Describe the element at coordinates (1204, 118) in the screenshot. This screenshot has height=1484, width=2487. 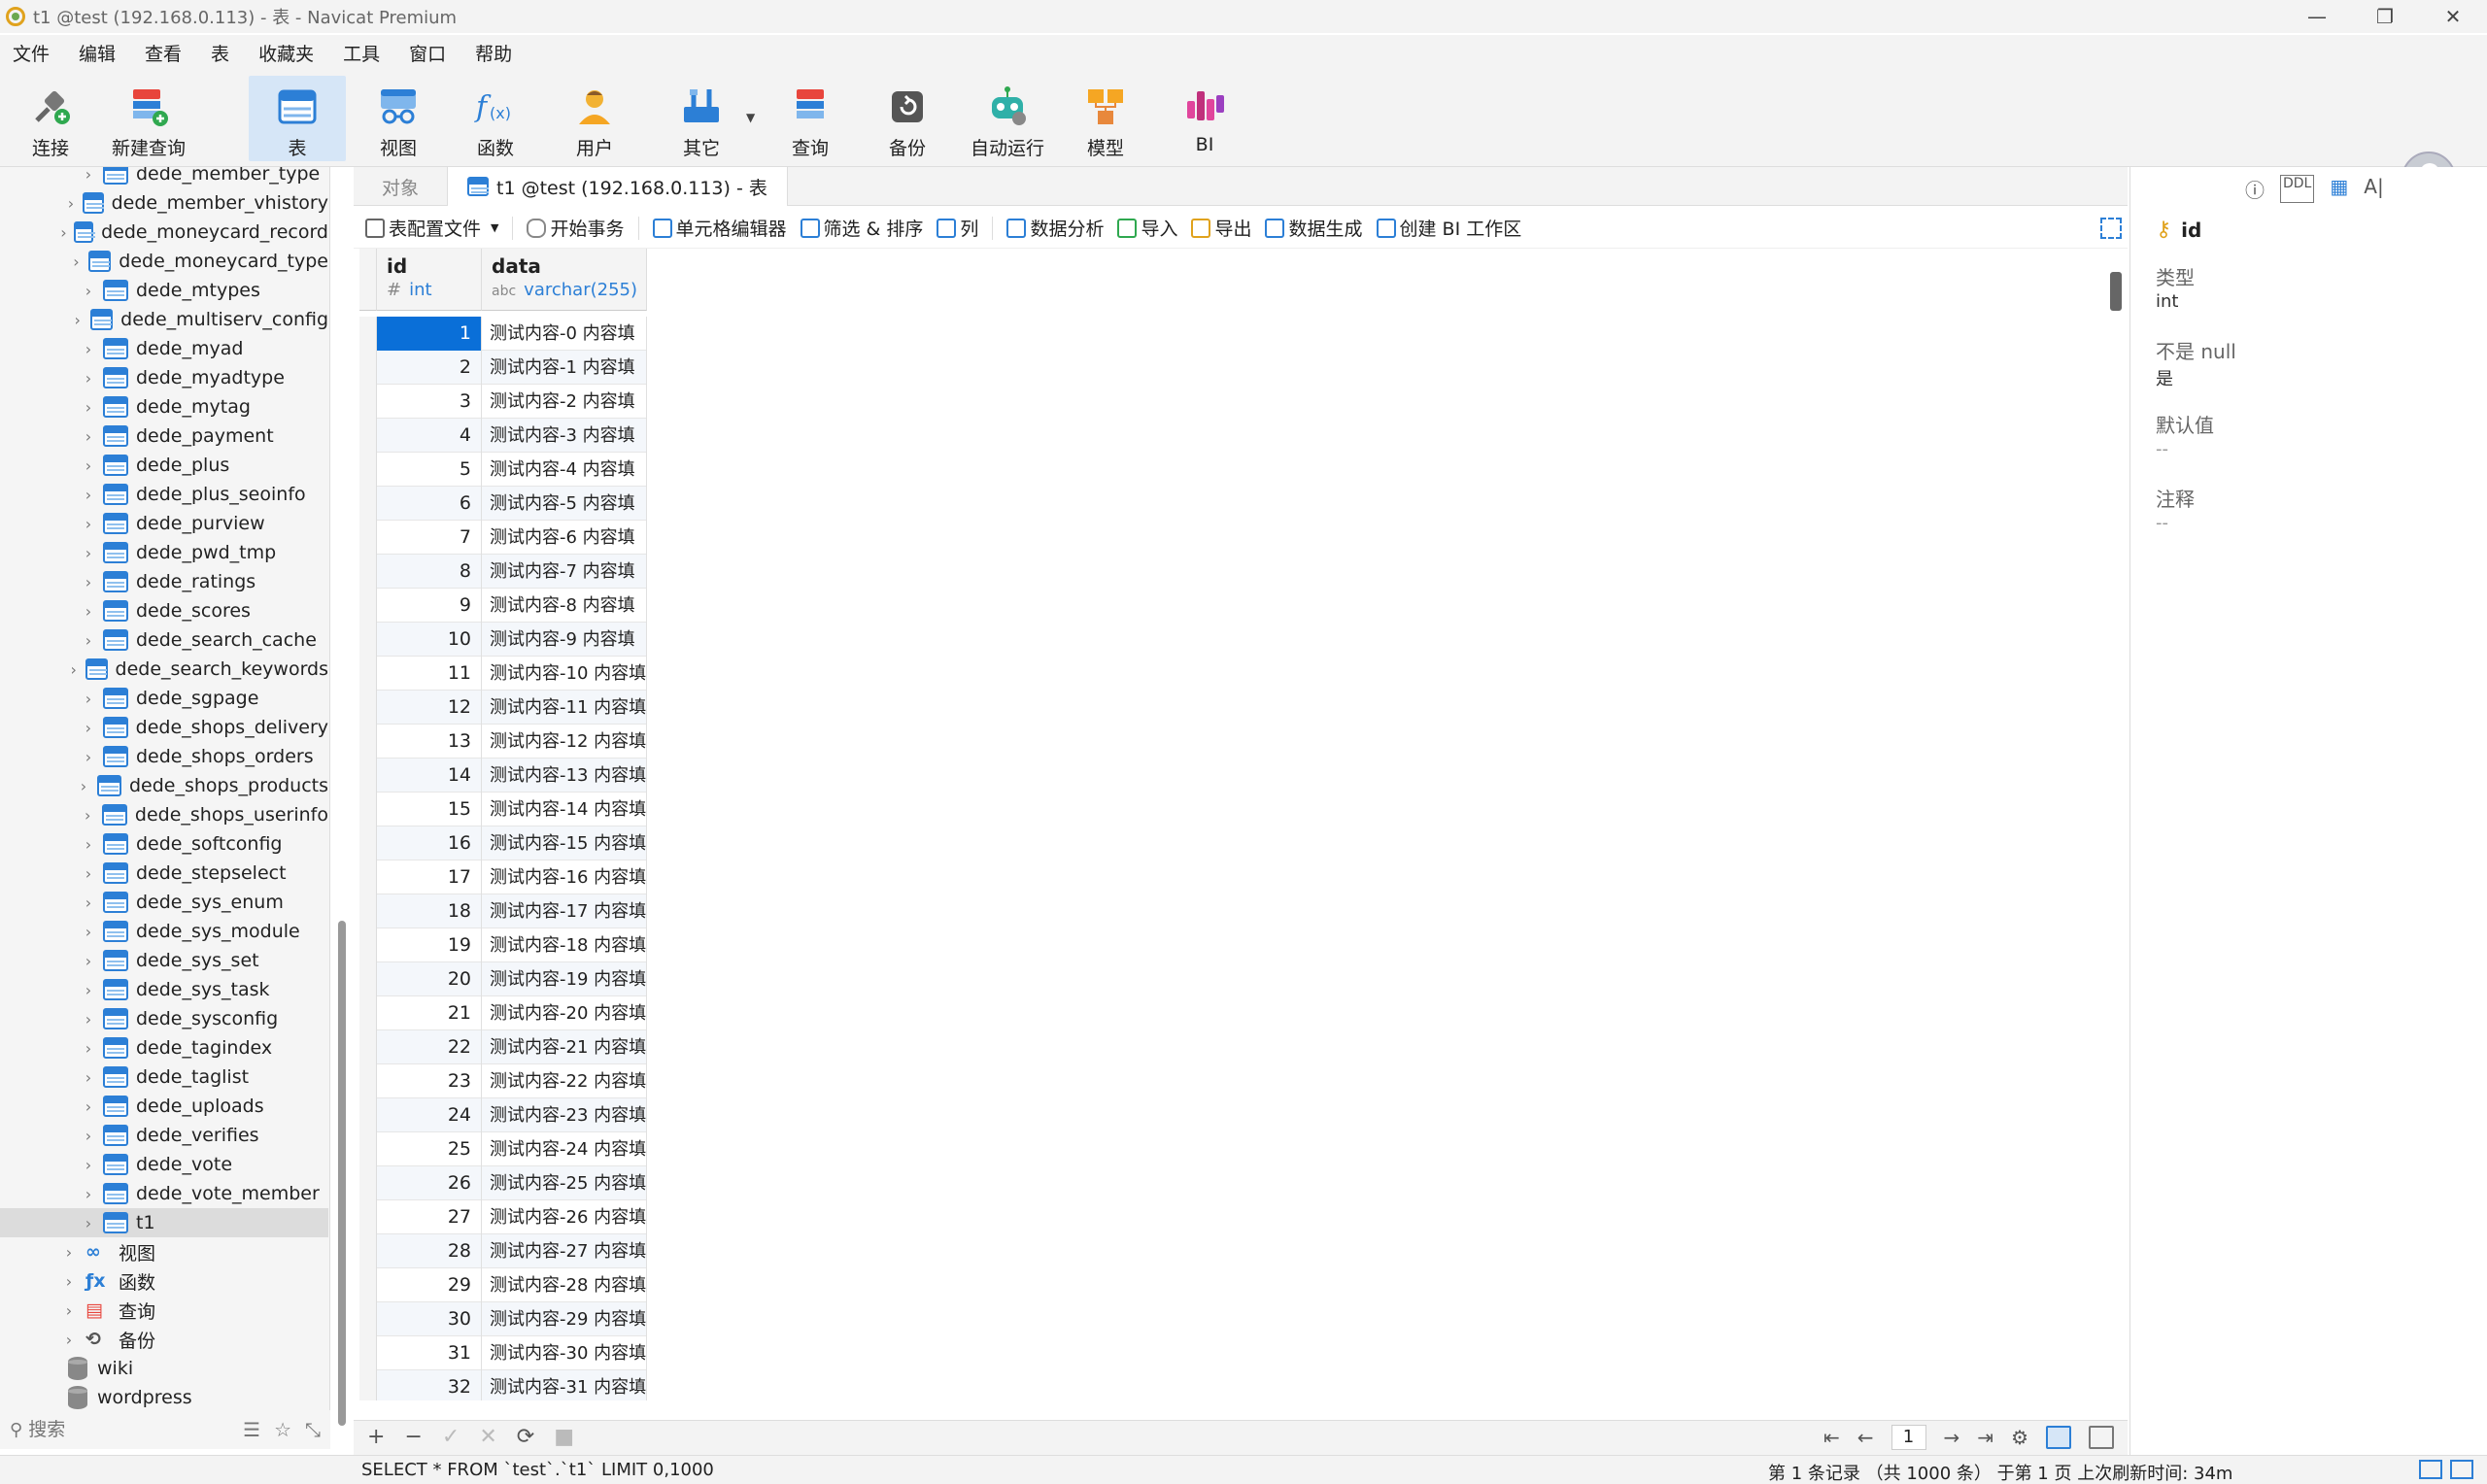
I see `bi-button: BI` at that location.